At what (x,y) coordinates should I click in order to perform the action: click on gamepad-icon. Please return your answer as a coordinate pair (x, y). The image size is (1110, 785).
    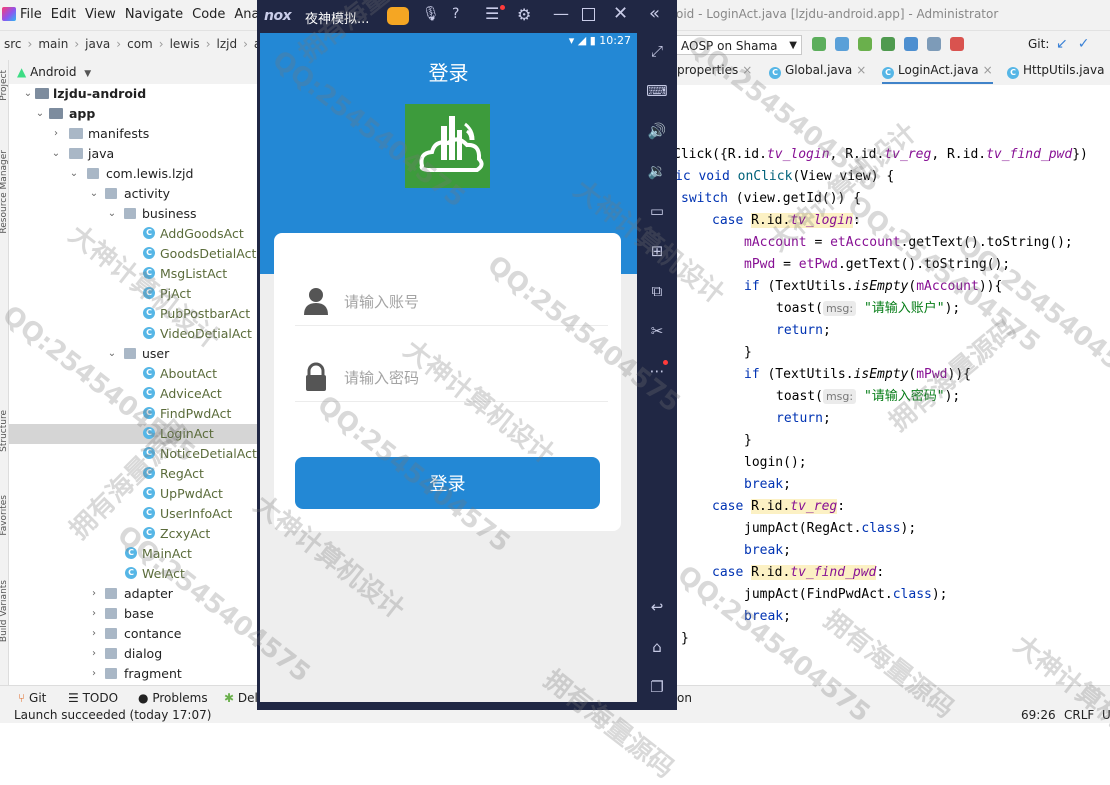
    Looking at the image, I should click on (398, 16).